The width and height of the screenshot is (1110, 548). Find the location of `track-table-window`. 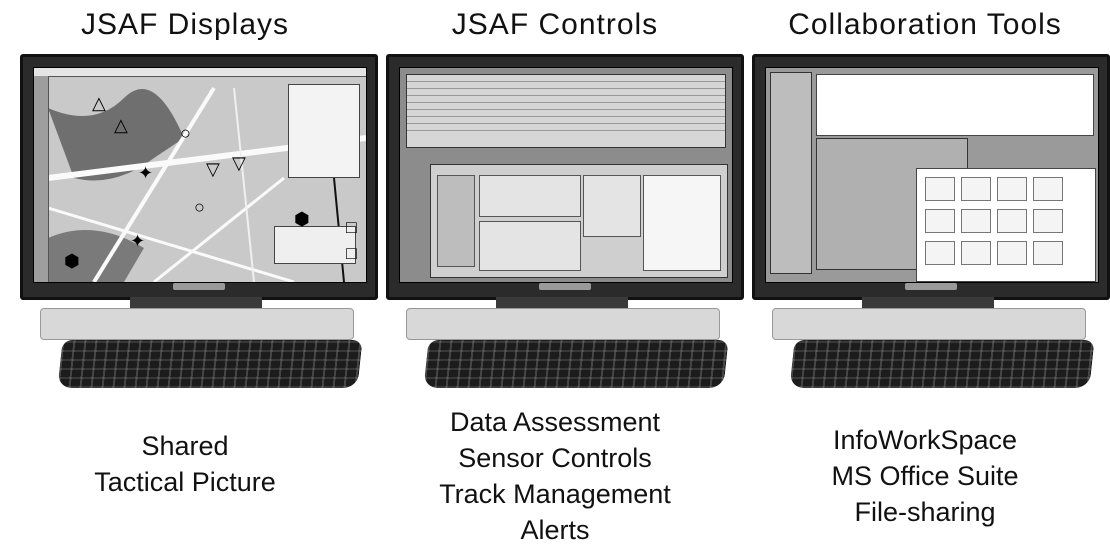

track-table-window is located at coordinates (566, 111).